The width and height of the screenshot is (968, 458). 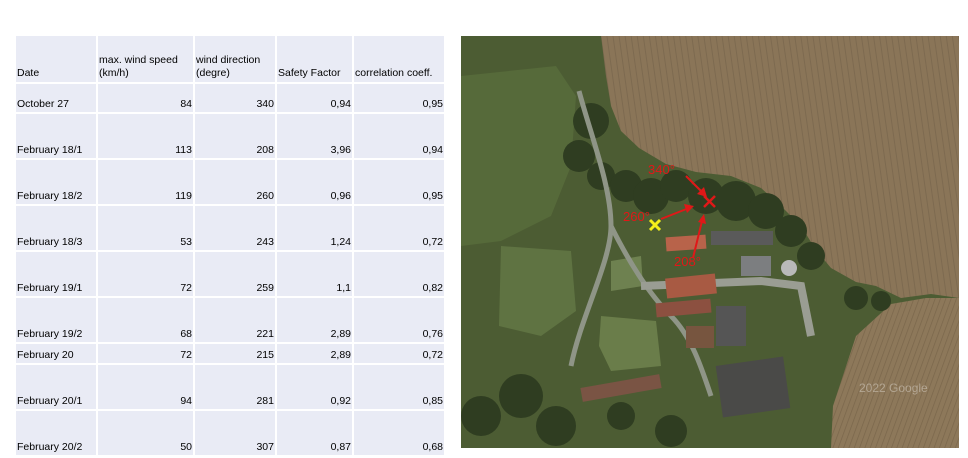 I want to click on cell-safety: 0,96, so click(x=315, y=181).